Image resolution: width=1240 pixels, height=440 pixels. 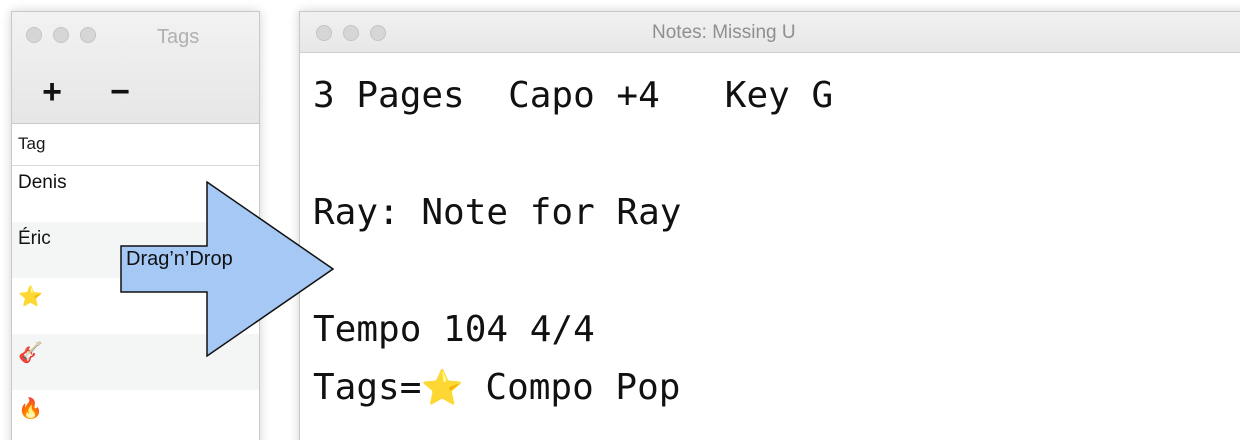 I want to click on tag-label: Denis, so click(x=42, y=182).